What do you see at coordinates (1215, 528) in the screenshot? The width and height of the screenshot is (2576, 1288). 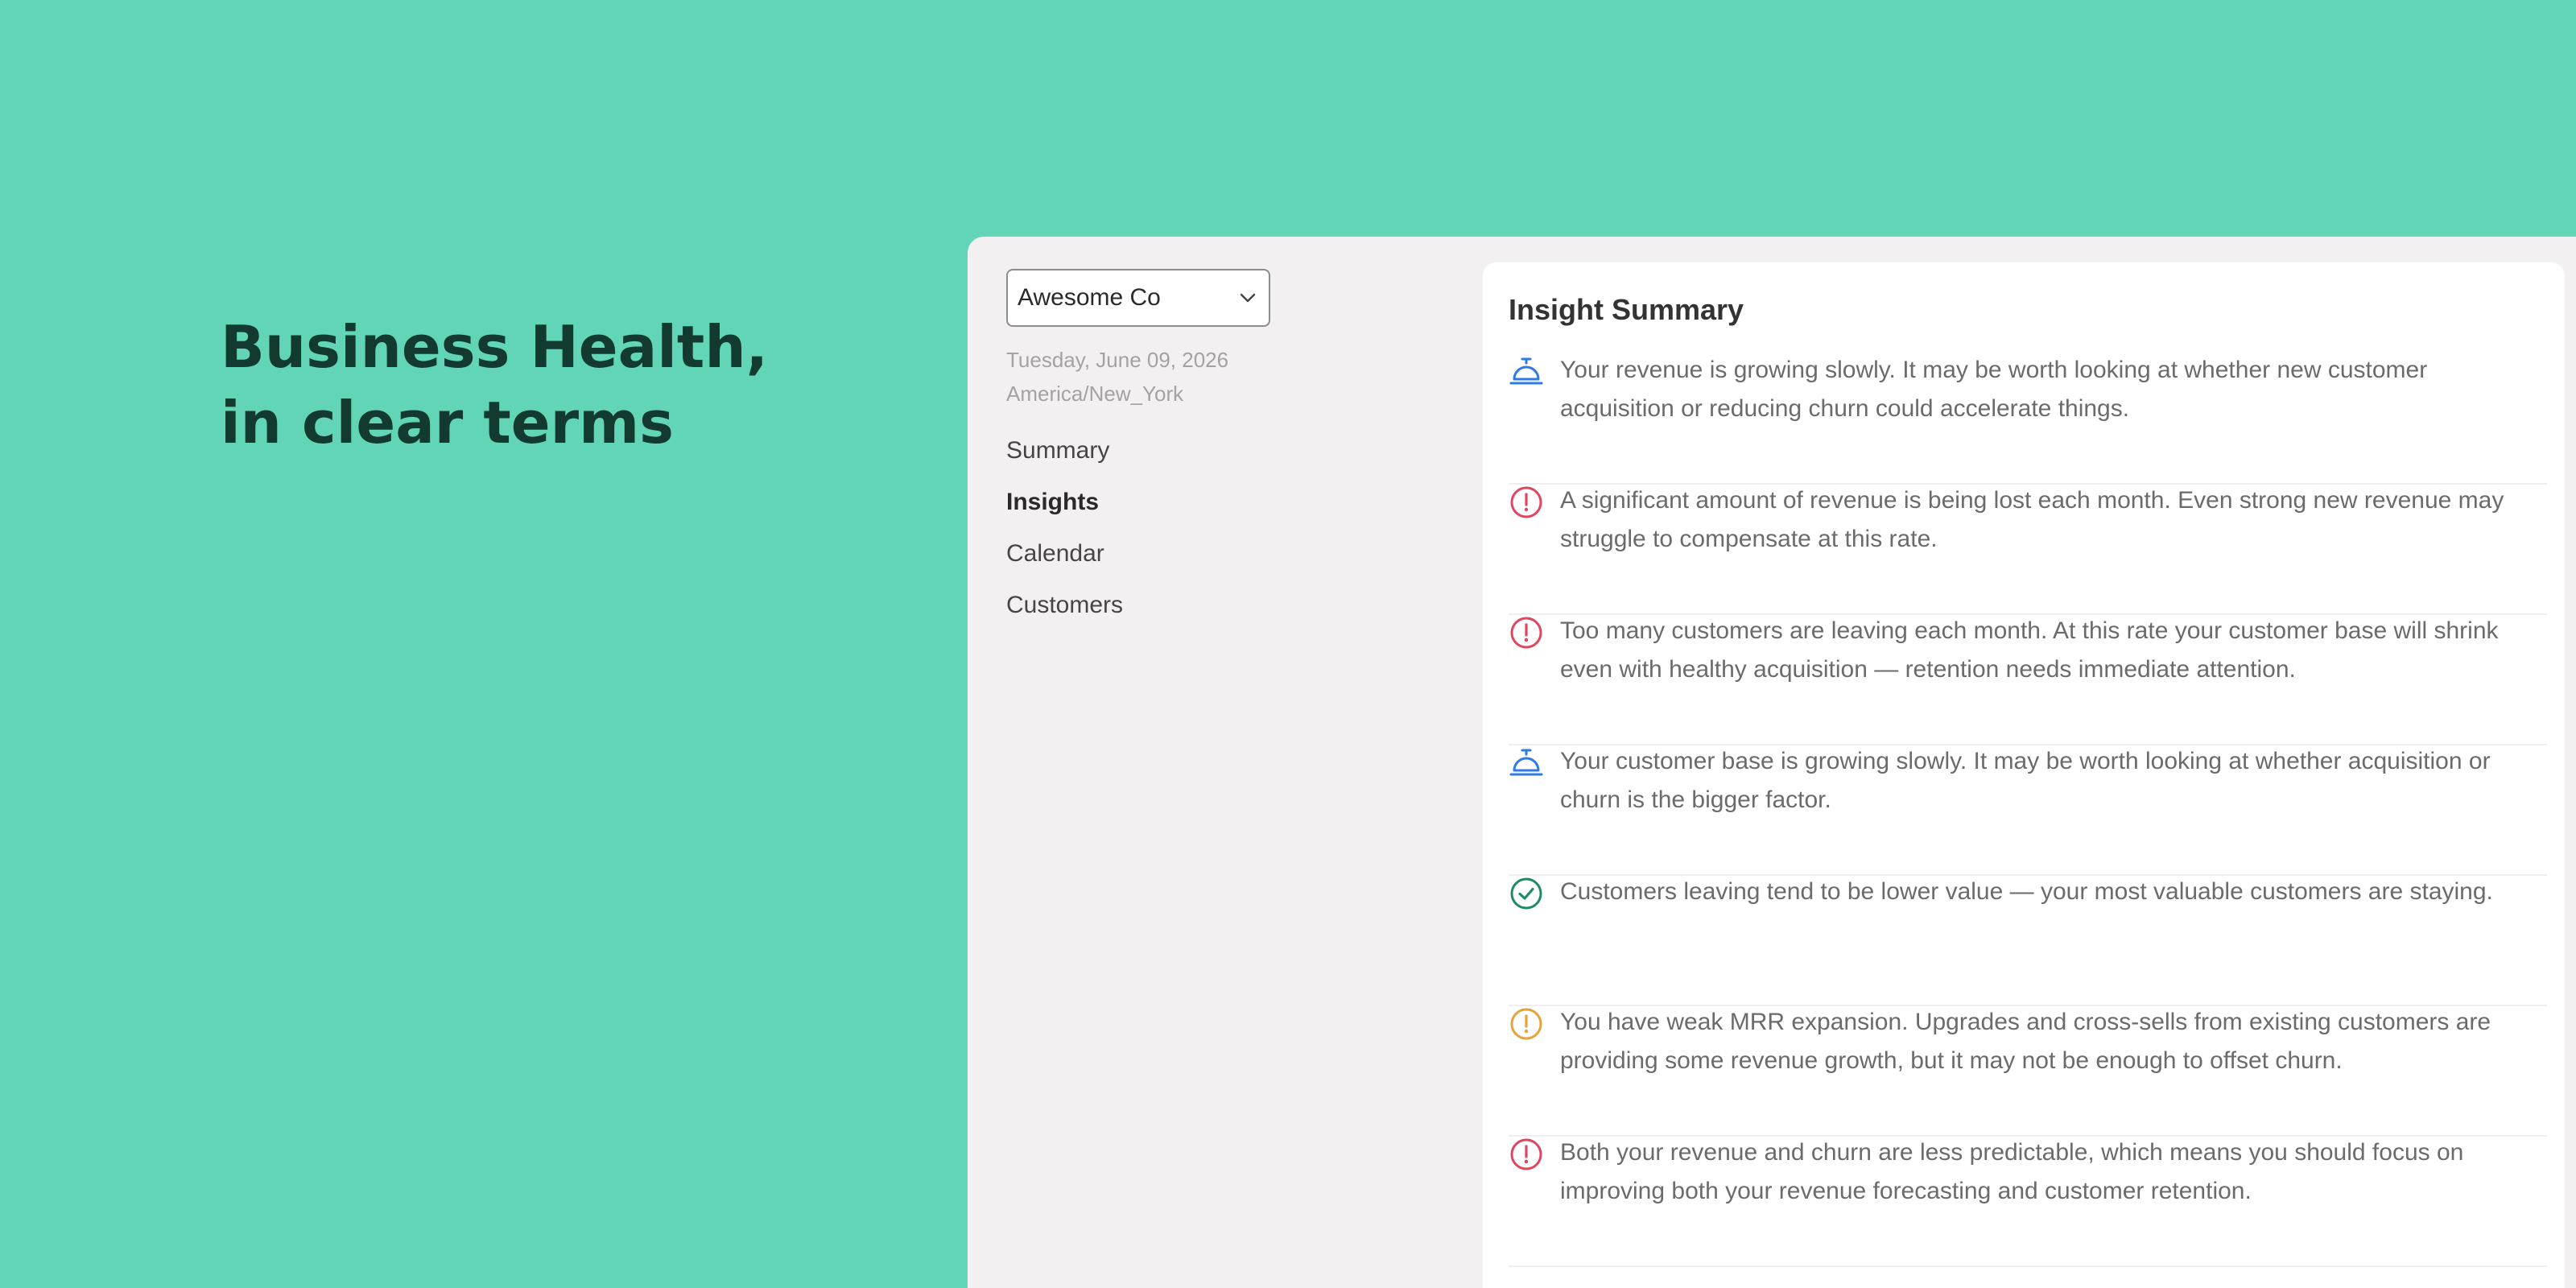 I see `sidebar-nav: Summary Insights Calendar Customers` at bounding box center [1215, 528].